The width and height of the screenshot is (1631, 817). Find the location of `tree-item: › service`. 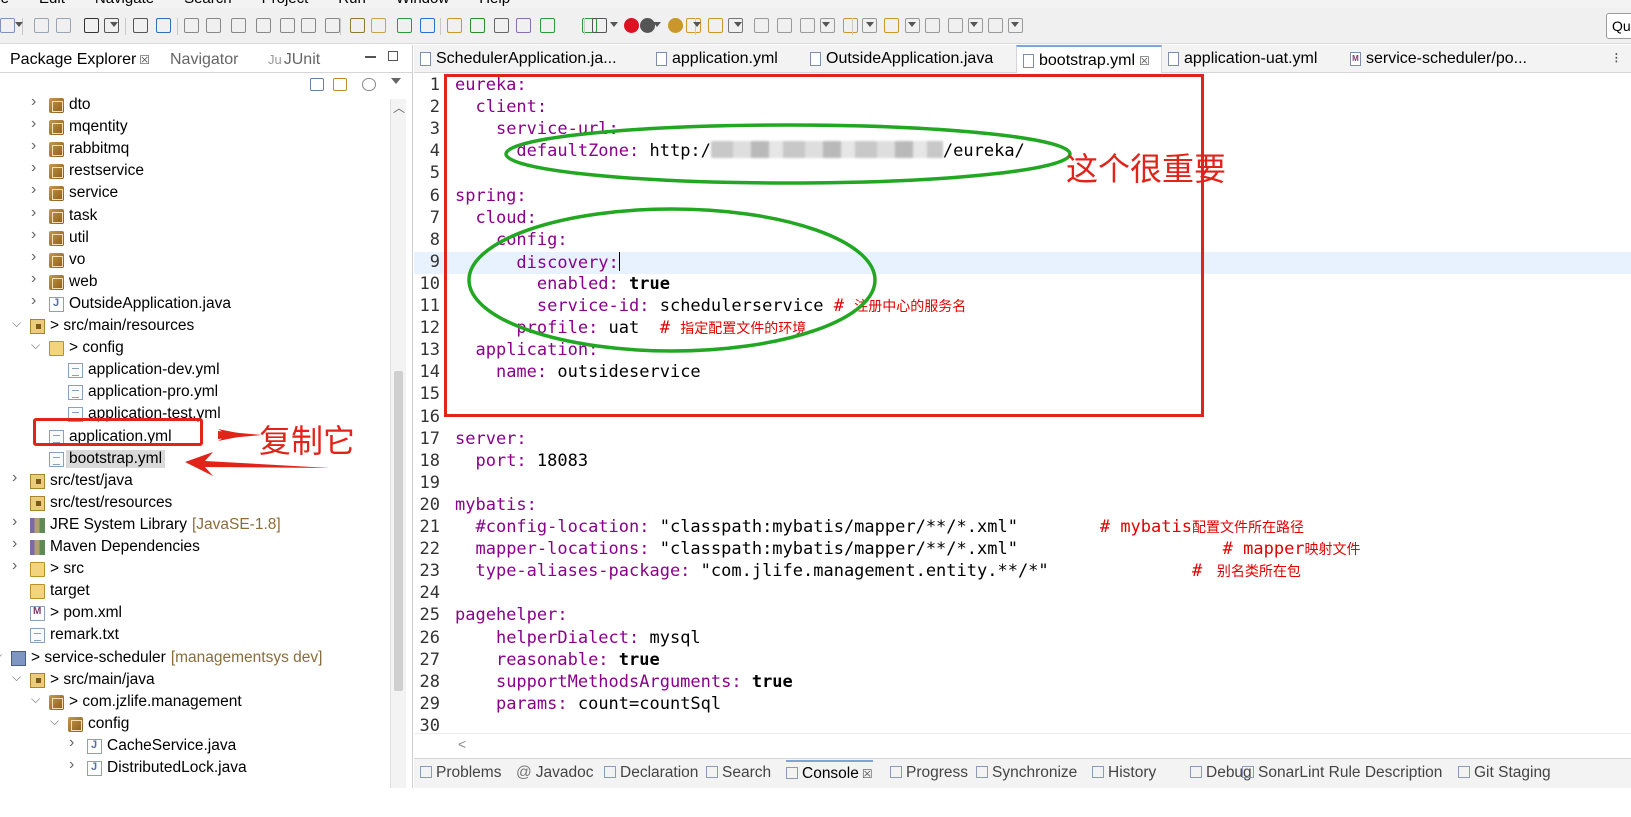

tree-item: › service is located at coordinates (197, 193).